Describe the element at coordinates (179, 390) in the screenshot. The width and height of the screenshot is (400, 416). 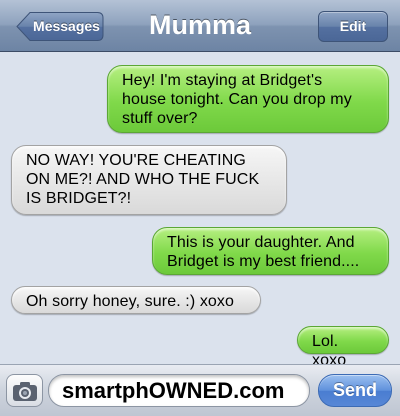
I see `message-input: smartphOWNED.com` at that location.